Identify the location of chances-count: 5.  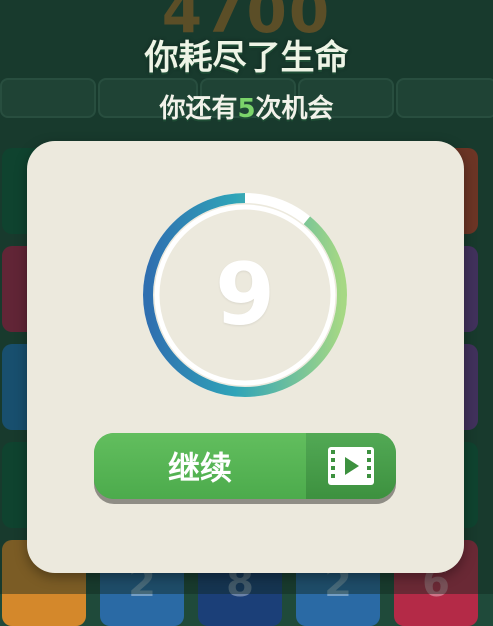
(246, 109).